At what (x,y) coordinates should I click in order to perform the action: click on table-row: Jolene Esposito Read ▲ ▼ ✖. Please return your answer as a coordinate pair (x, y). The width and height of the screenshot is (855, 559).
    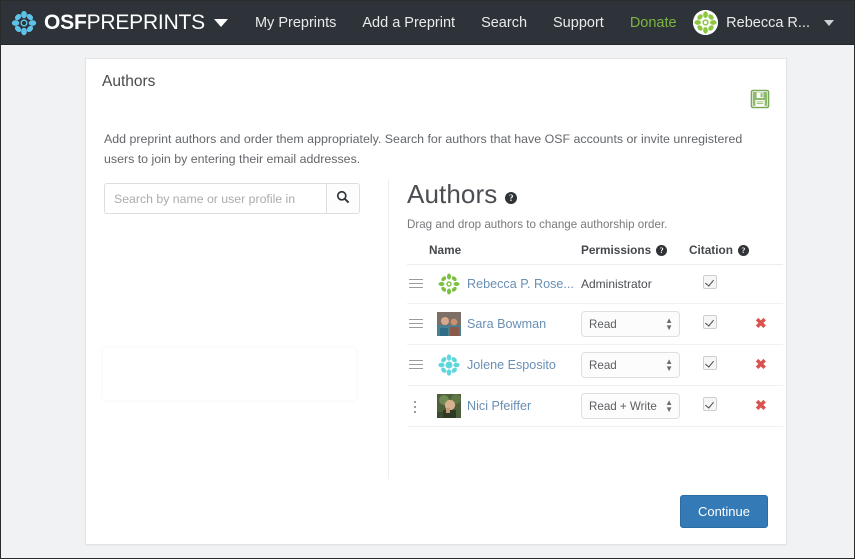
    Looking at the image, I should click on (595, 365).